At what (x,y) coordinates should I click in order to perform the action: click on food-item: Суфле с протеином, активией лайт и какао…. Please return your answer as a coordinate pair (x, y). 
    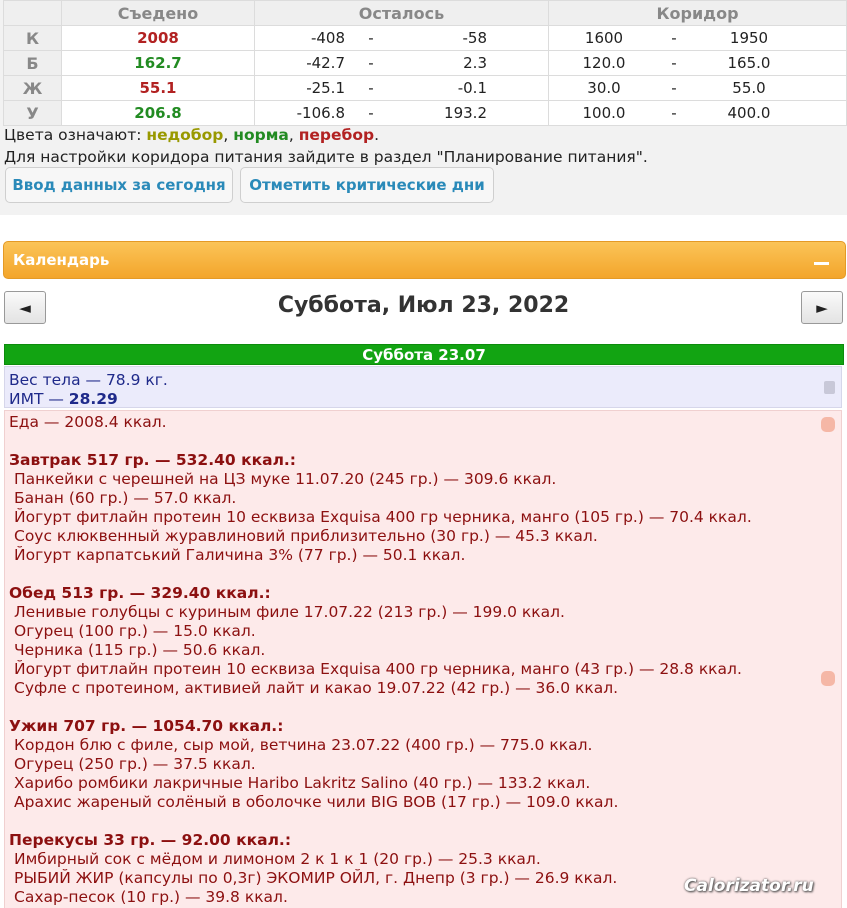
    Looking at the image, I should click on (316, 688).